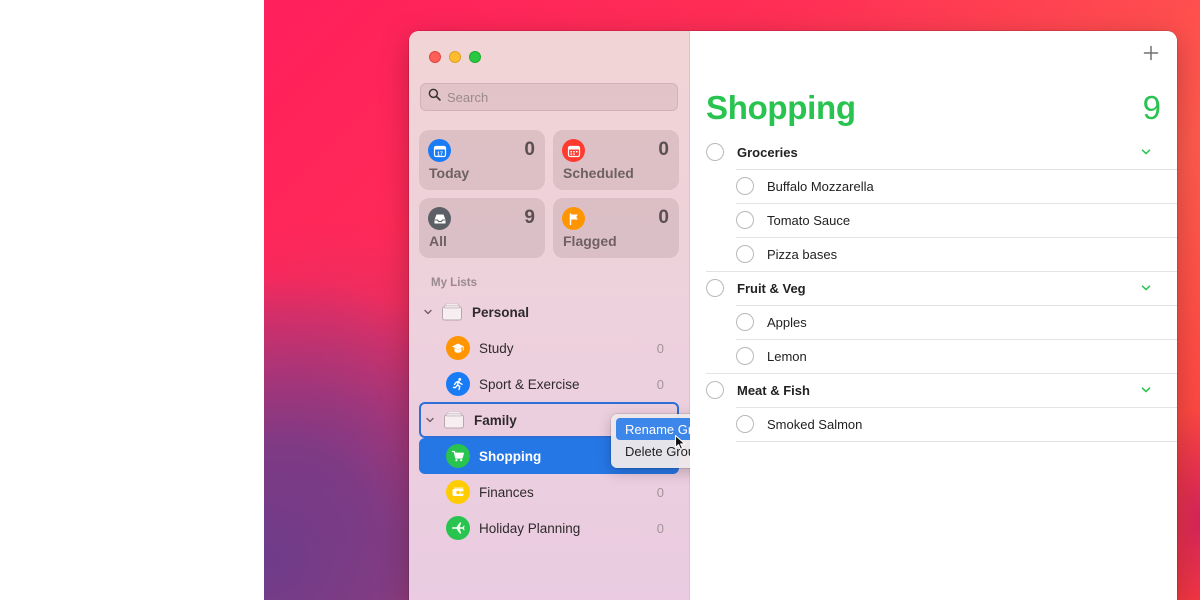 Image resolution: width=1200 pixels, height=600 pixels. I want to click on minimize-window-button, so click(455, 57).